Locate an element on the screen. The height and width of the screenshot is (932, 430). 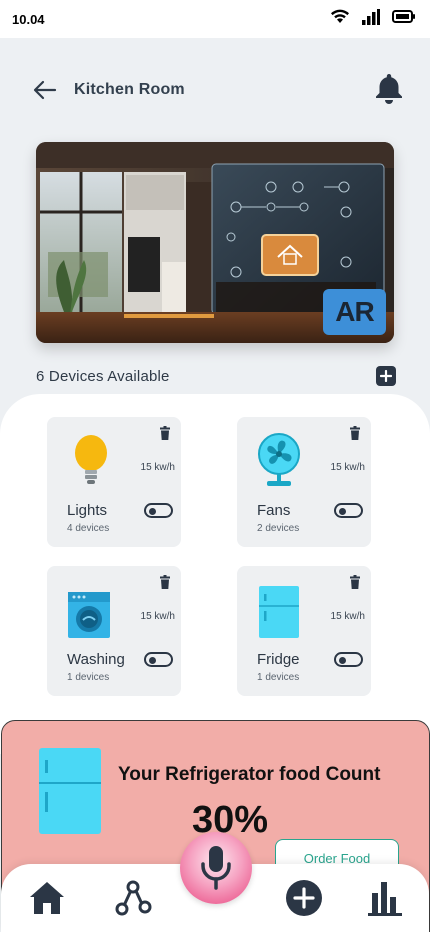
device-card-washing: 15 kw/h Washing 1 devices is located at coordinates (114, 631).